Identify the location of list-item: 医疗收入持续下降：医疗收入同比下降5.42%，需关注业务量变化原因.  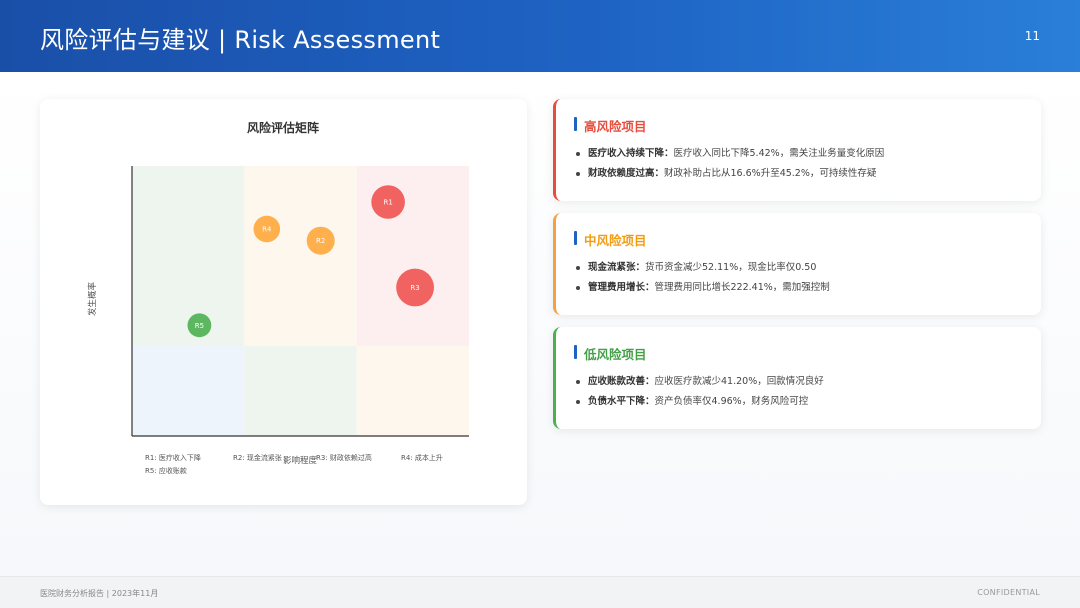
(730, 154).